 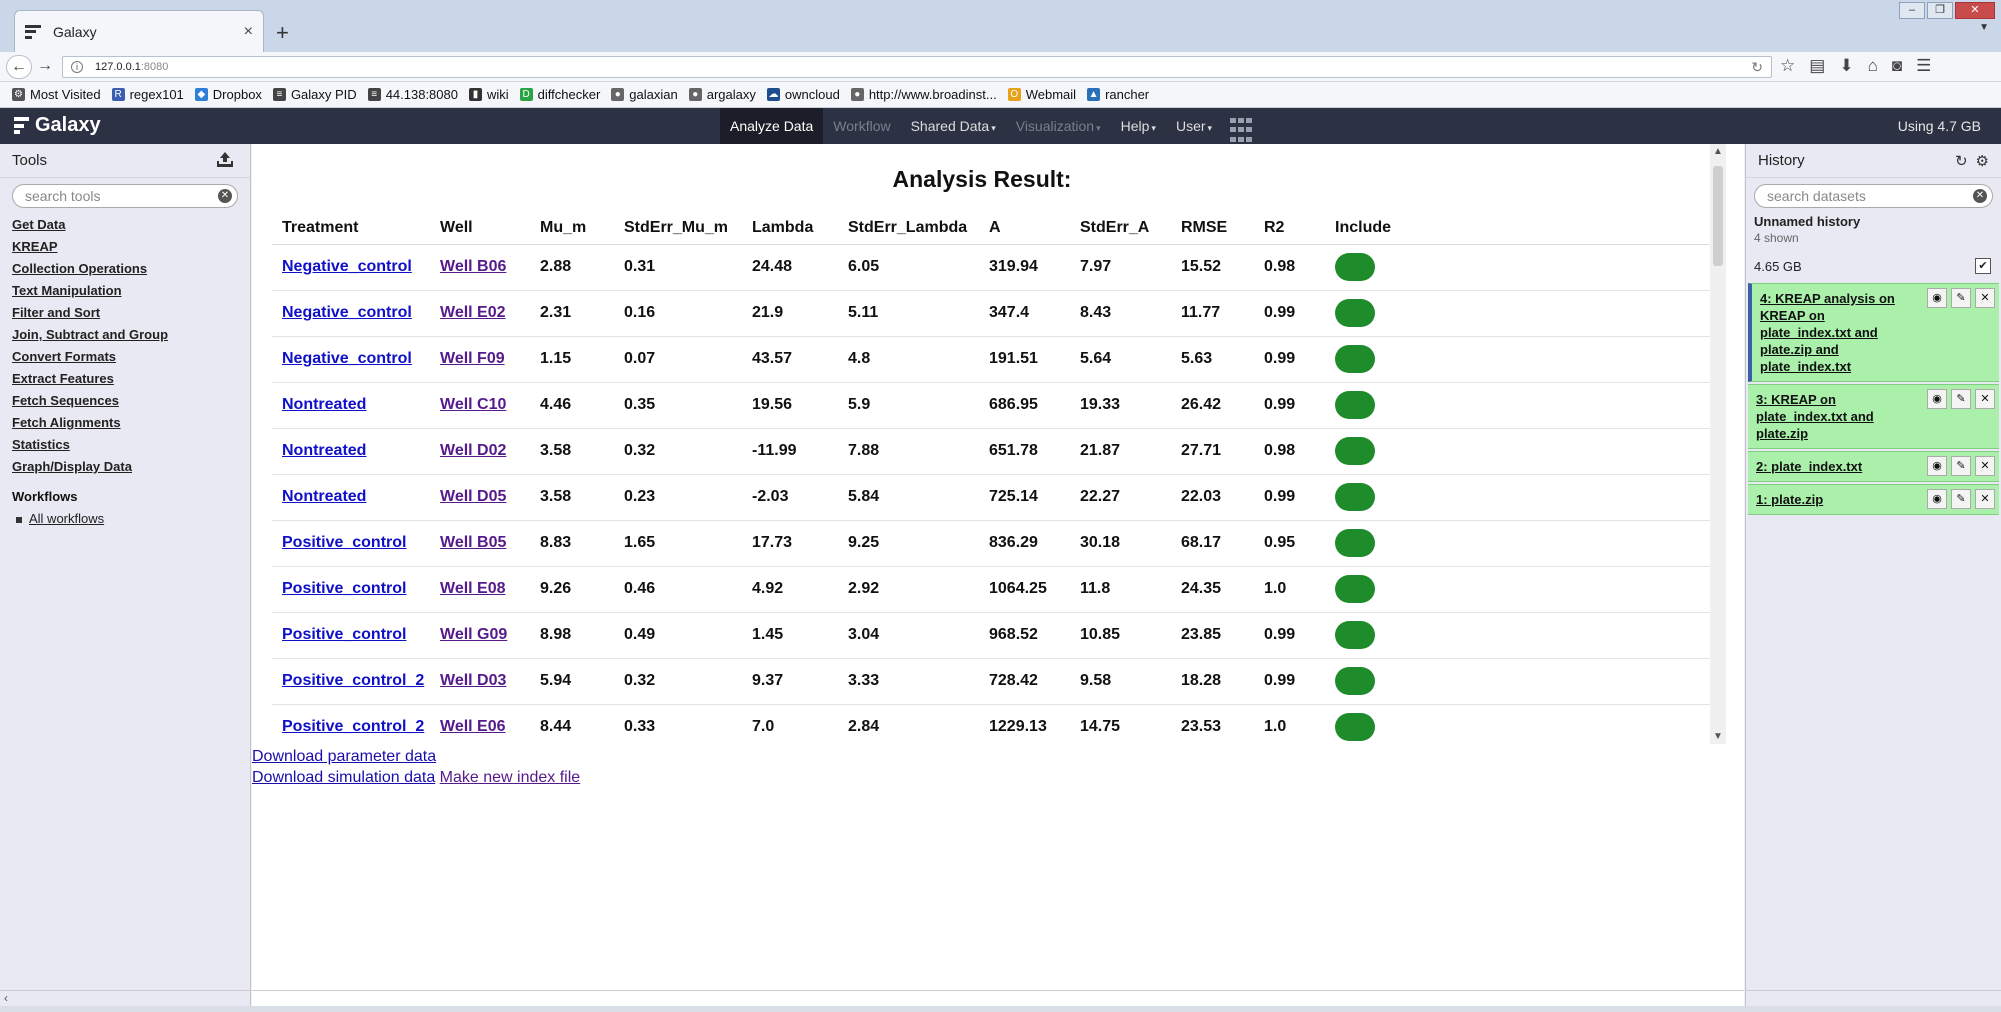 I want to click on download-simulation-link: Download simulation data, so click(x=343, y=777).